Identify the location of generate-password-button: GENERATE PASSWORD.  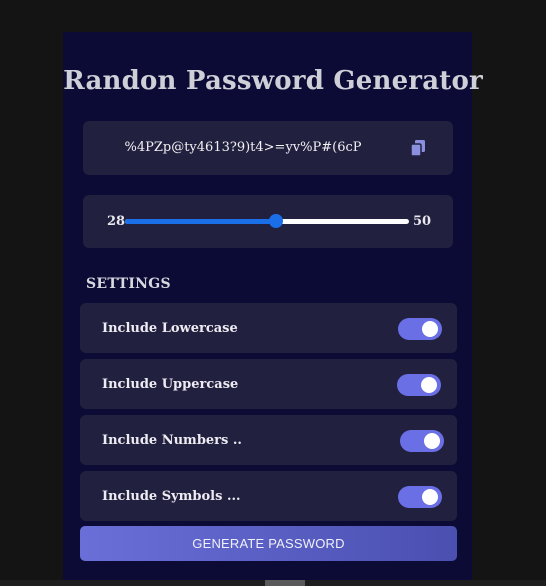
(268, 543).